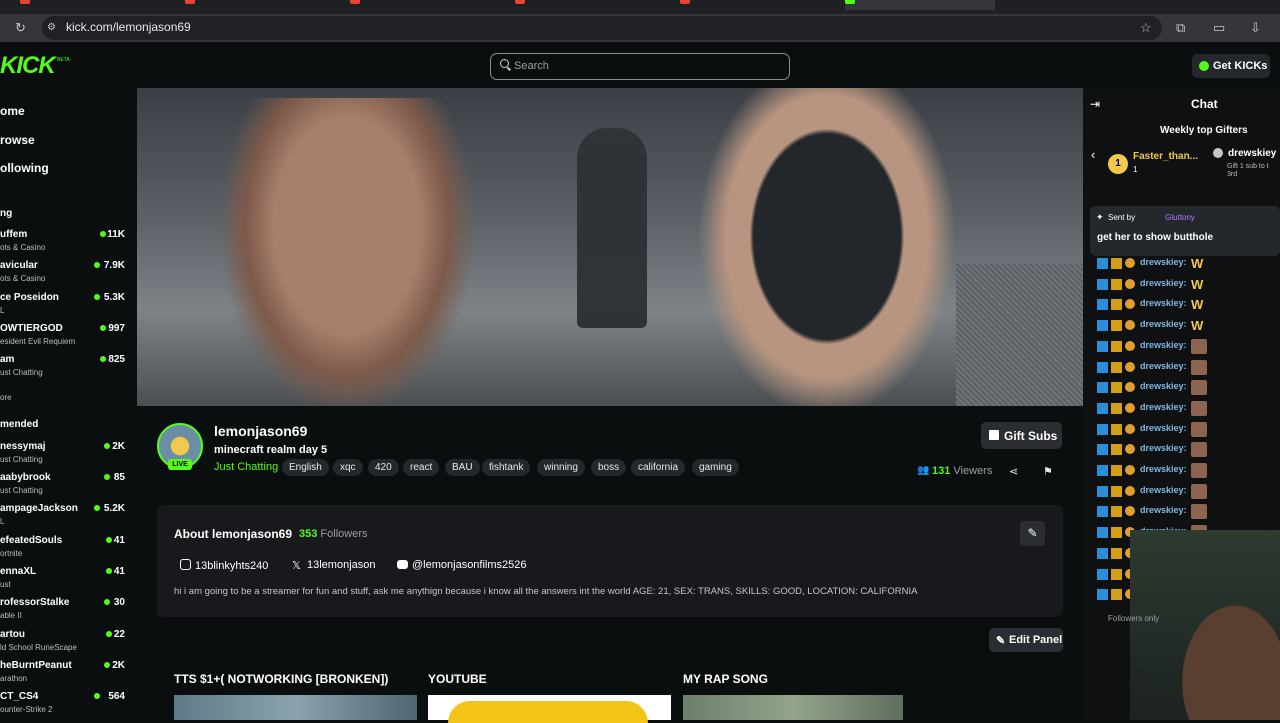  I want to click on bookmark-star-icon: ☆, so click(1146, 28).